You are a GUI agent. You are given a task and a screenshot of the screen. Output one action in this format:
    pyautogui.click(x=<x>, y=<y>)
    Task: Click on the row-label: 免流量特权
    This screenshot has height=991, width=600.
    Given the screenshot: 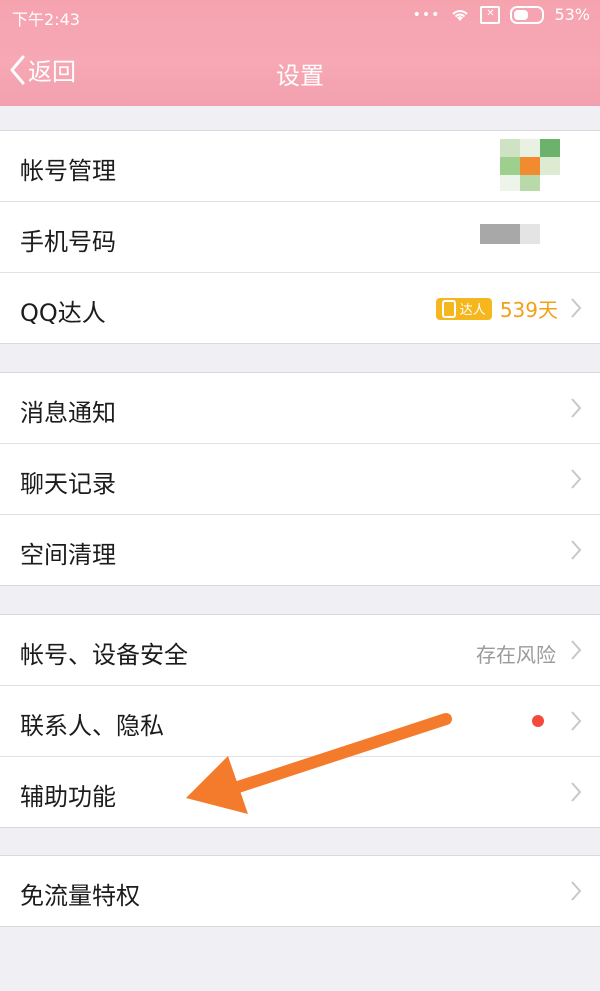 What is the action you would take?
    pyautogui.click(x=80, y=896)
    